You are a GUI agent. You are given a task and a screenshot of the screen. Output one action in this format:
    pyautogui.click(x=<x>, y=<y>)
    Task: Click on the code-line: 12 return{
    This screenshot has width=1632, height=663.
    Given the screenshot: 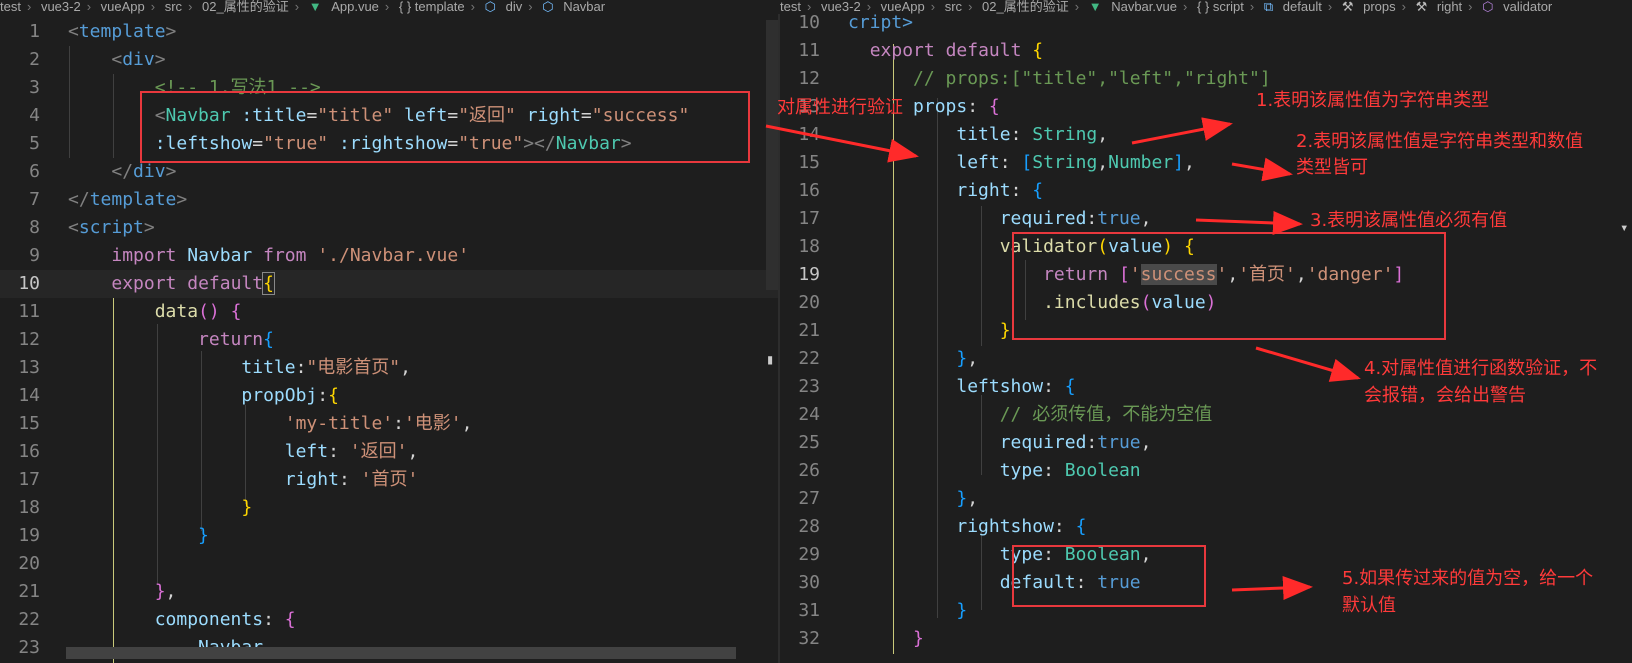 What is the action you would take?
    pyautogui.click(x=390, y=340)
    